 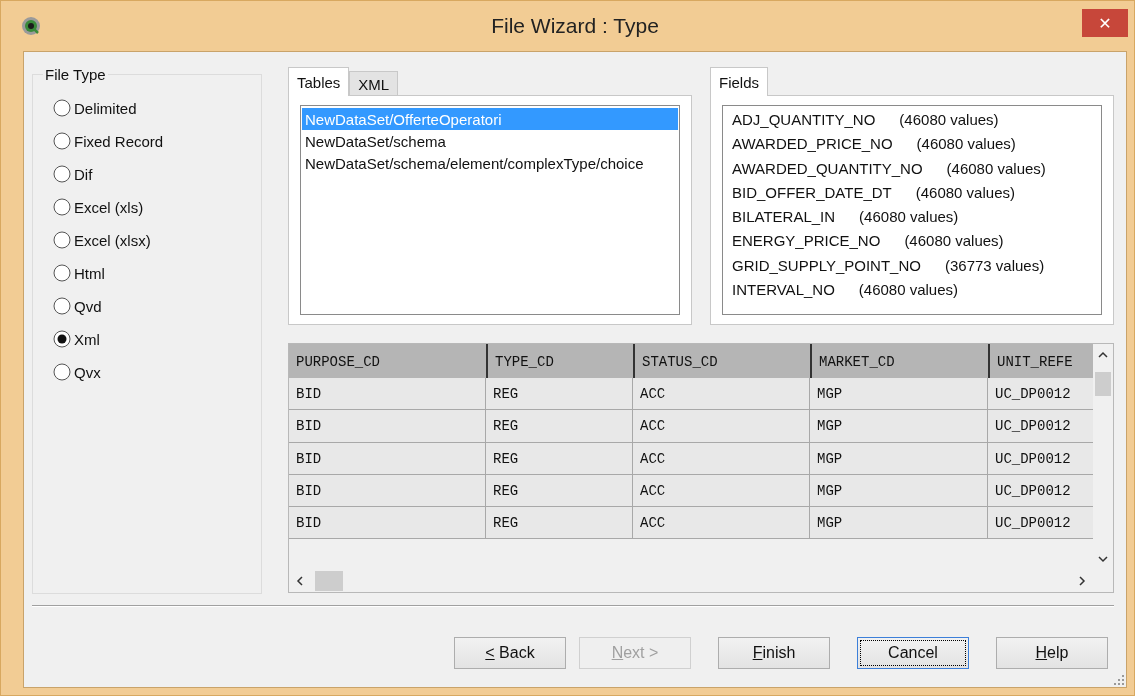 What do you see at coordinates (827, 168) in the screenshot?
I see `field-name: AWARDED_QUANTITY_NO` at bounding box center [827, 168].